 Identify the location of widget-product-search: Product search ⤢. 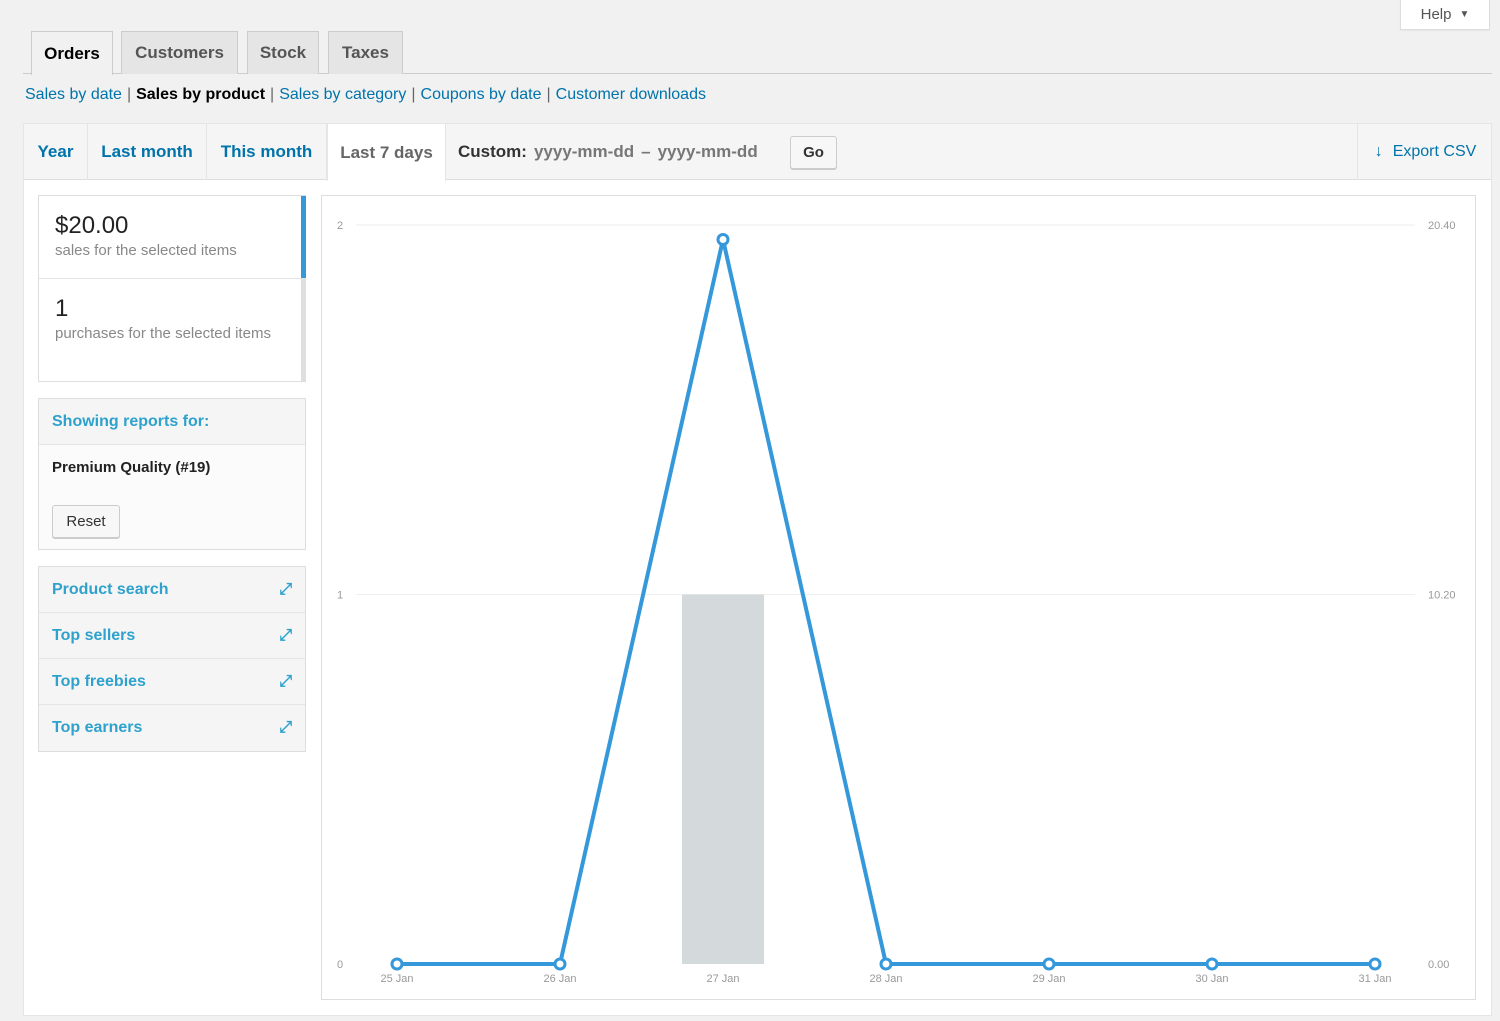
(172, 590).